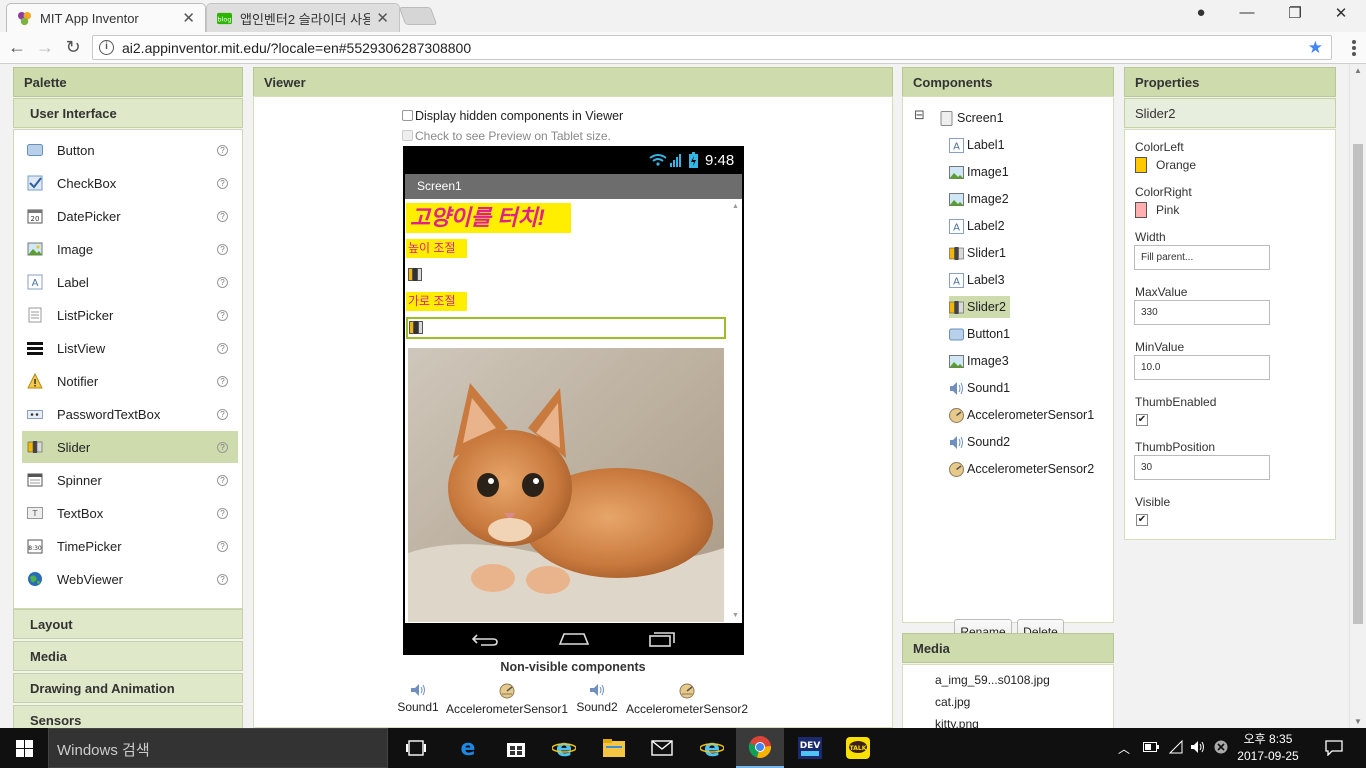 This screenshot has width=1366, height=768. I want to click on palette-item-label: A Label ?, so click(130, 282).